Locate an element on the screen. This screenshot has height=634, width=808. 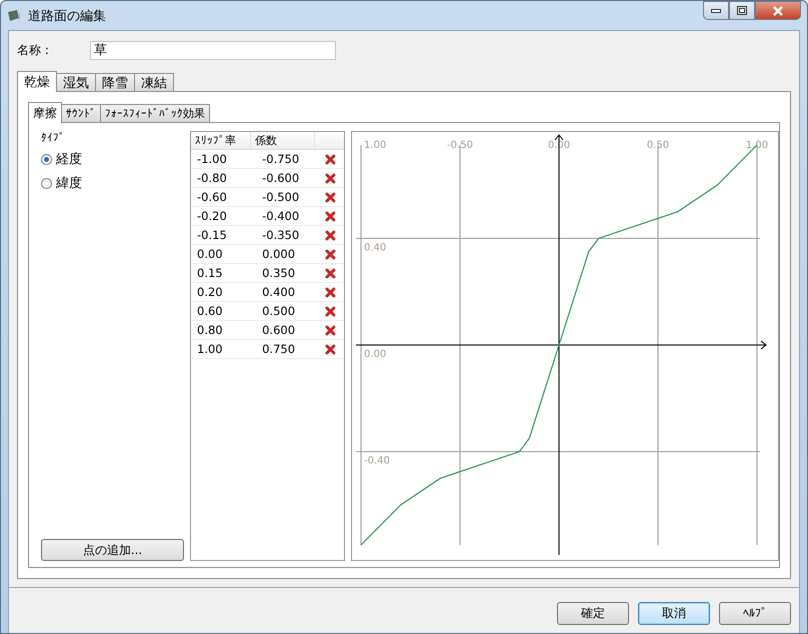
surface-tab: 湿気 is located at coordinates (76, 82).